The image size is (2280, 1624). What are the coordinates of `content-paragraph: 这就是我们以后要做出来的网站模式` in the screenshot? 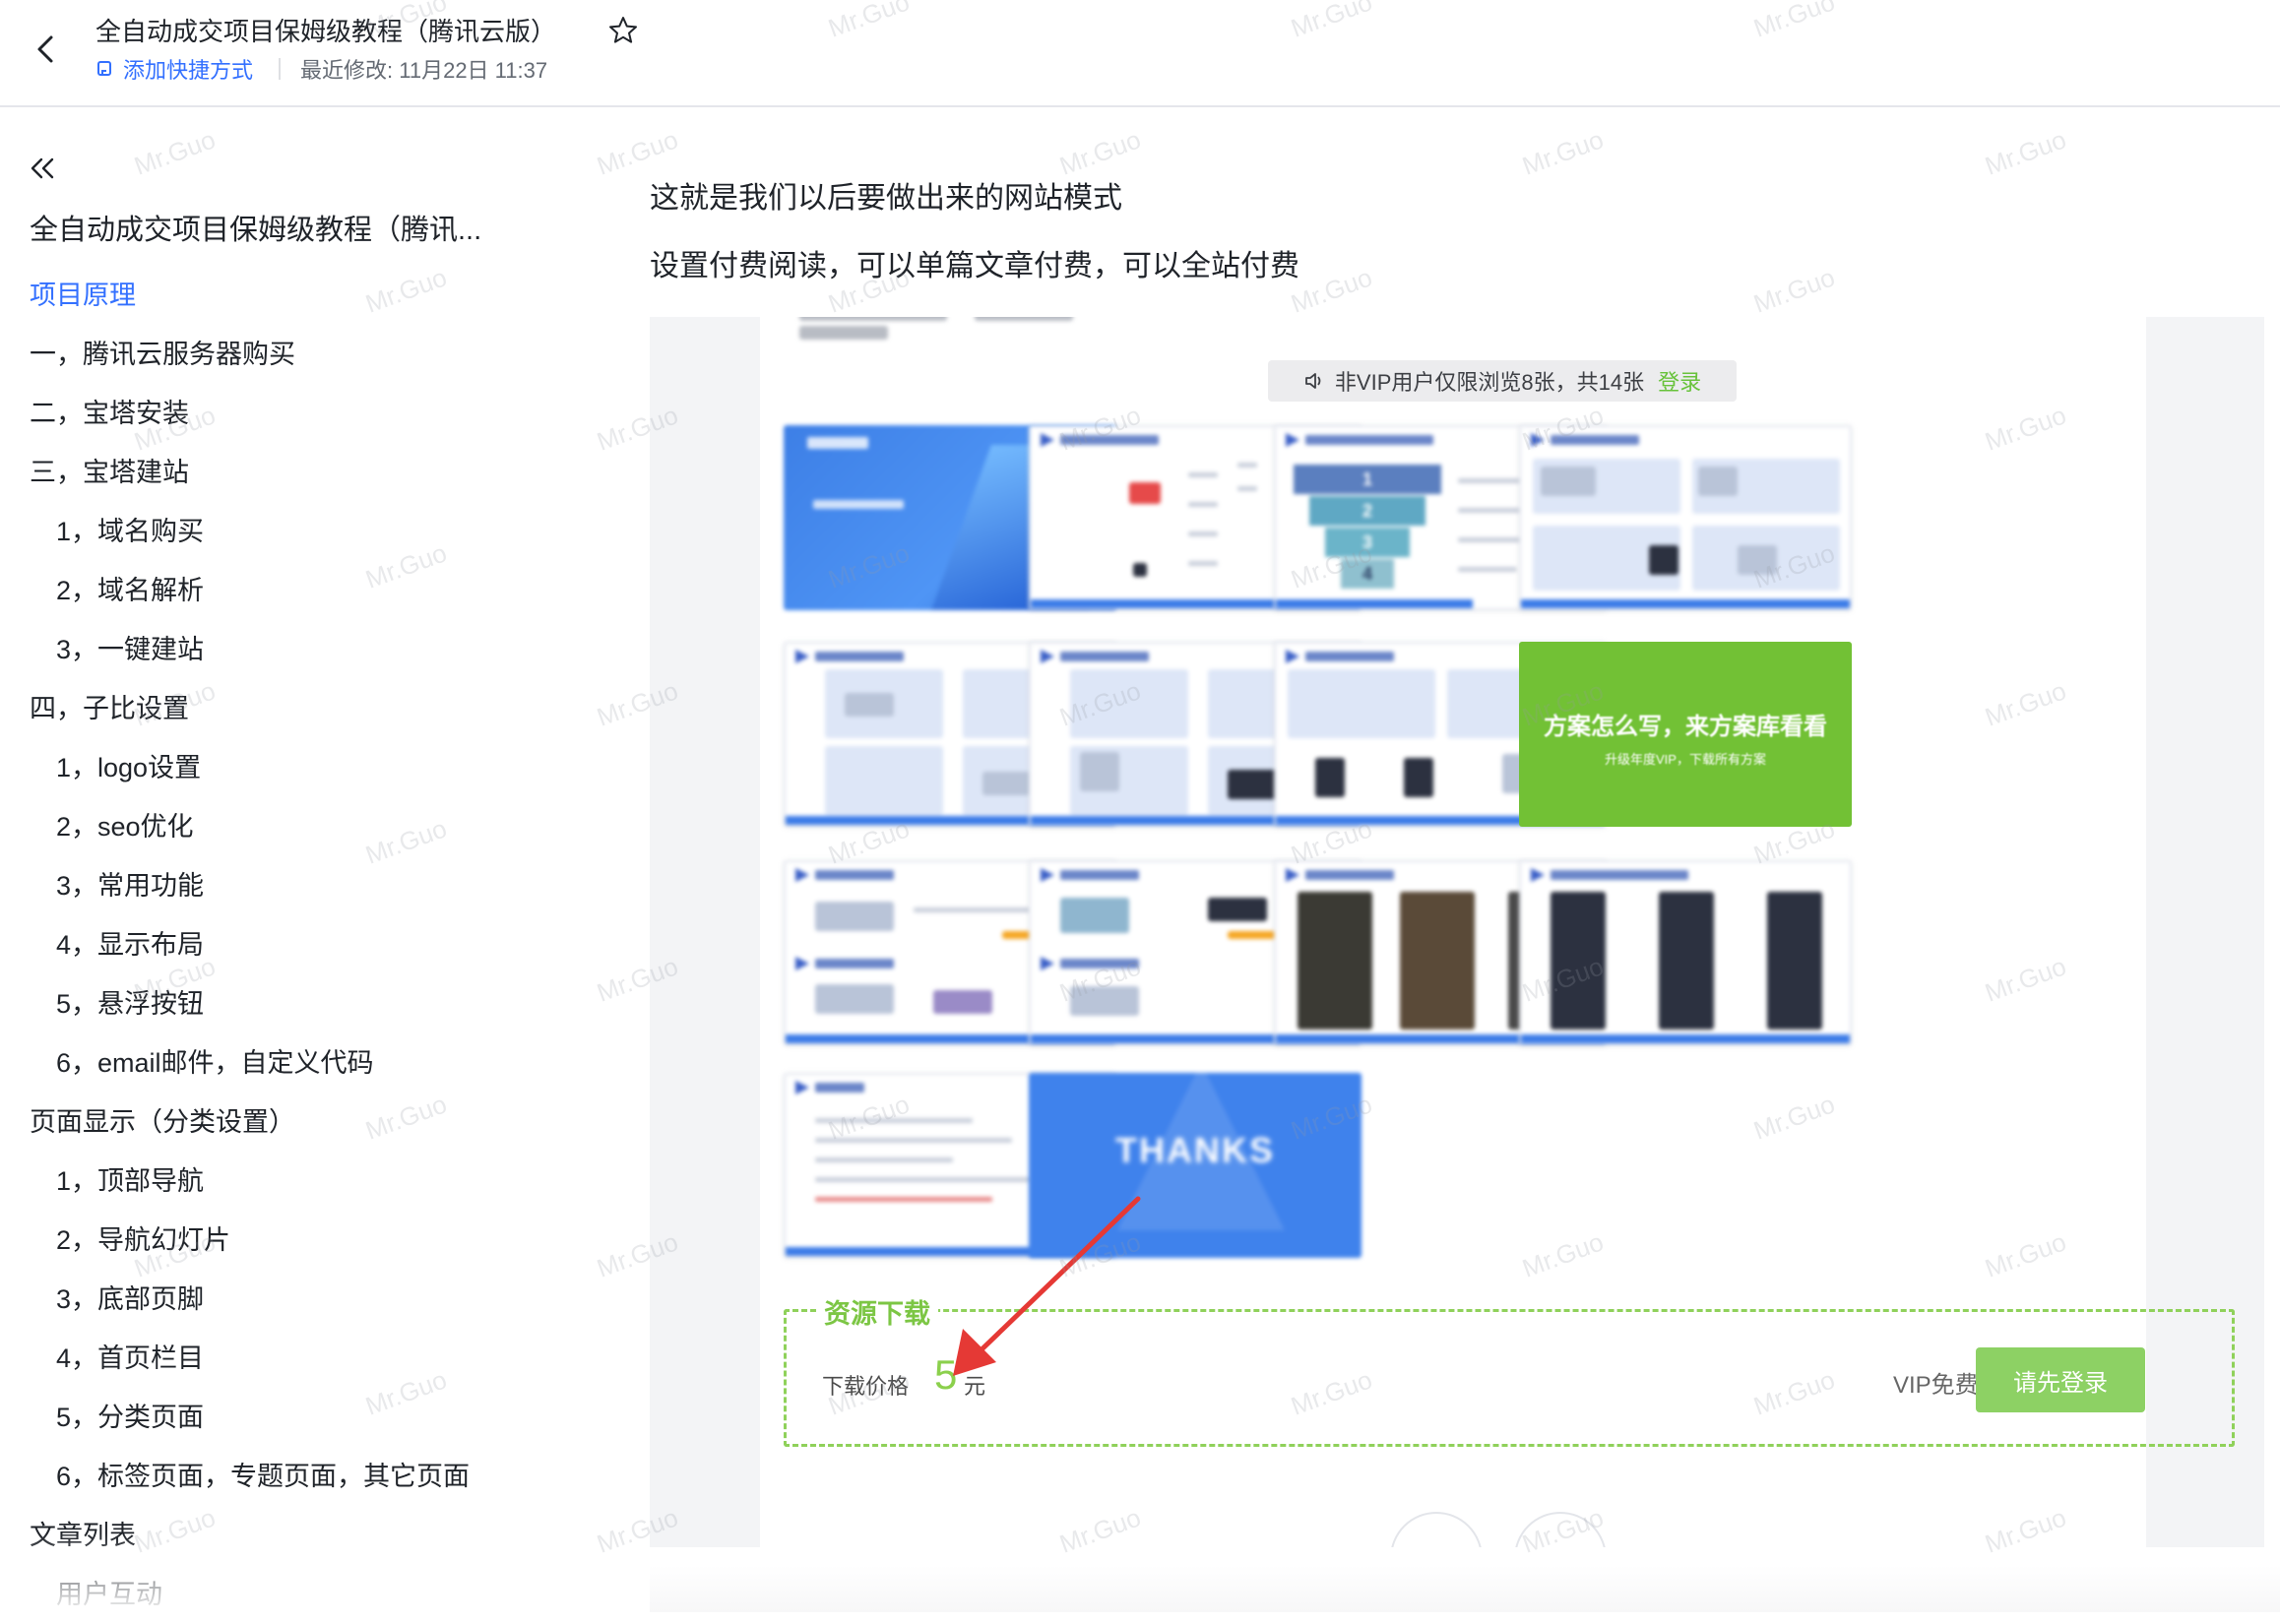 It's located at (886, 198).